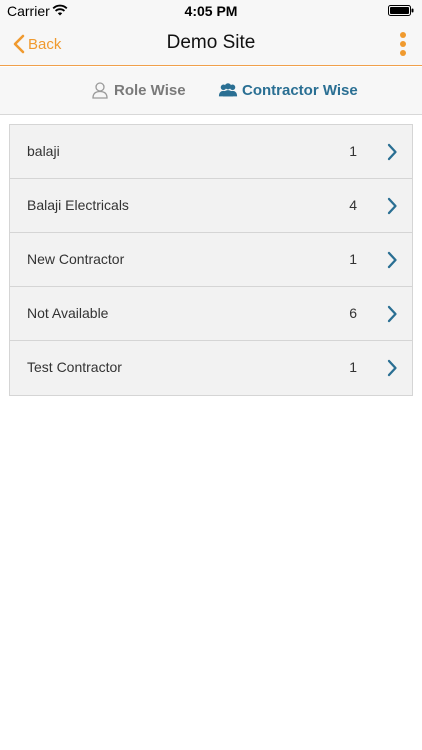 The width and height of the screenshot is (422, 750). I want to click on contractor-name: Balaji Electricals, so click(78, 205).